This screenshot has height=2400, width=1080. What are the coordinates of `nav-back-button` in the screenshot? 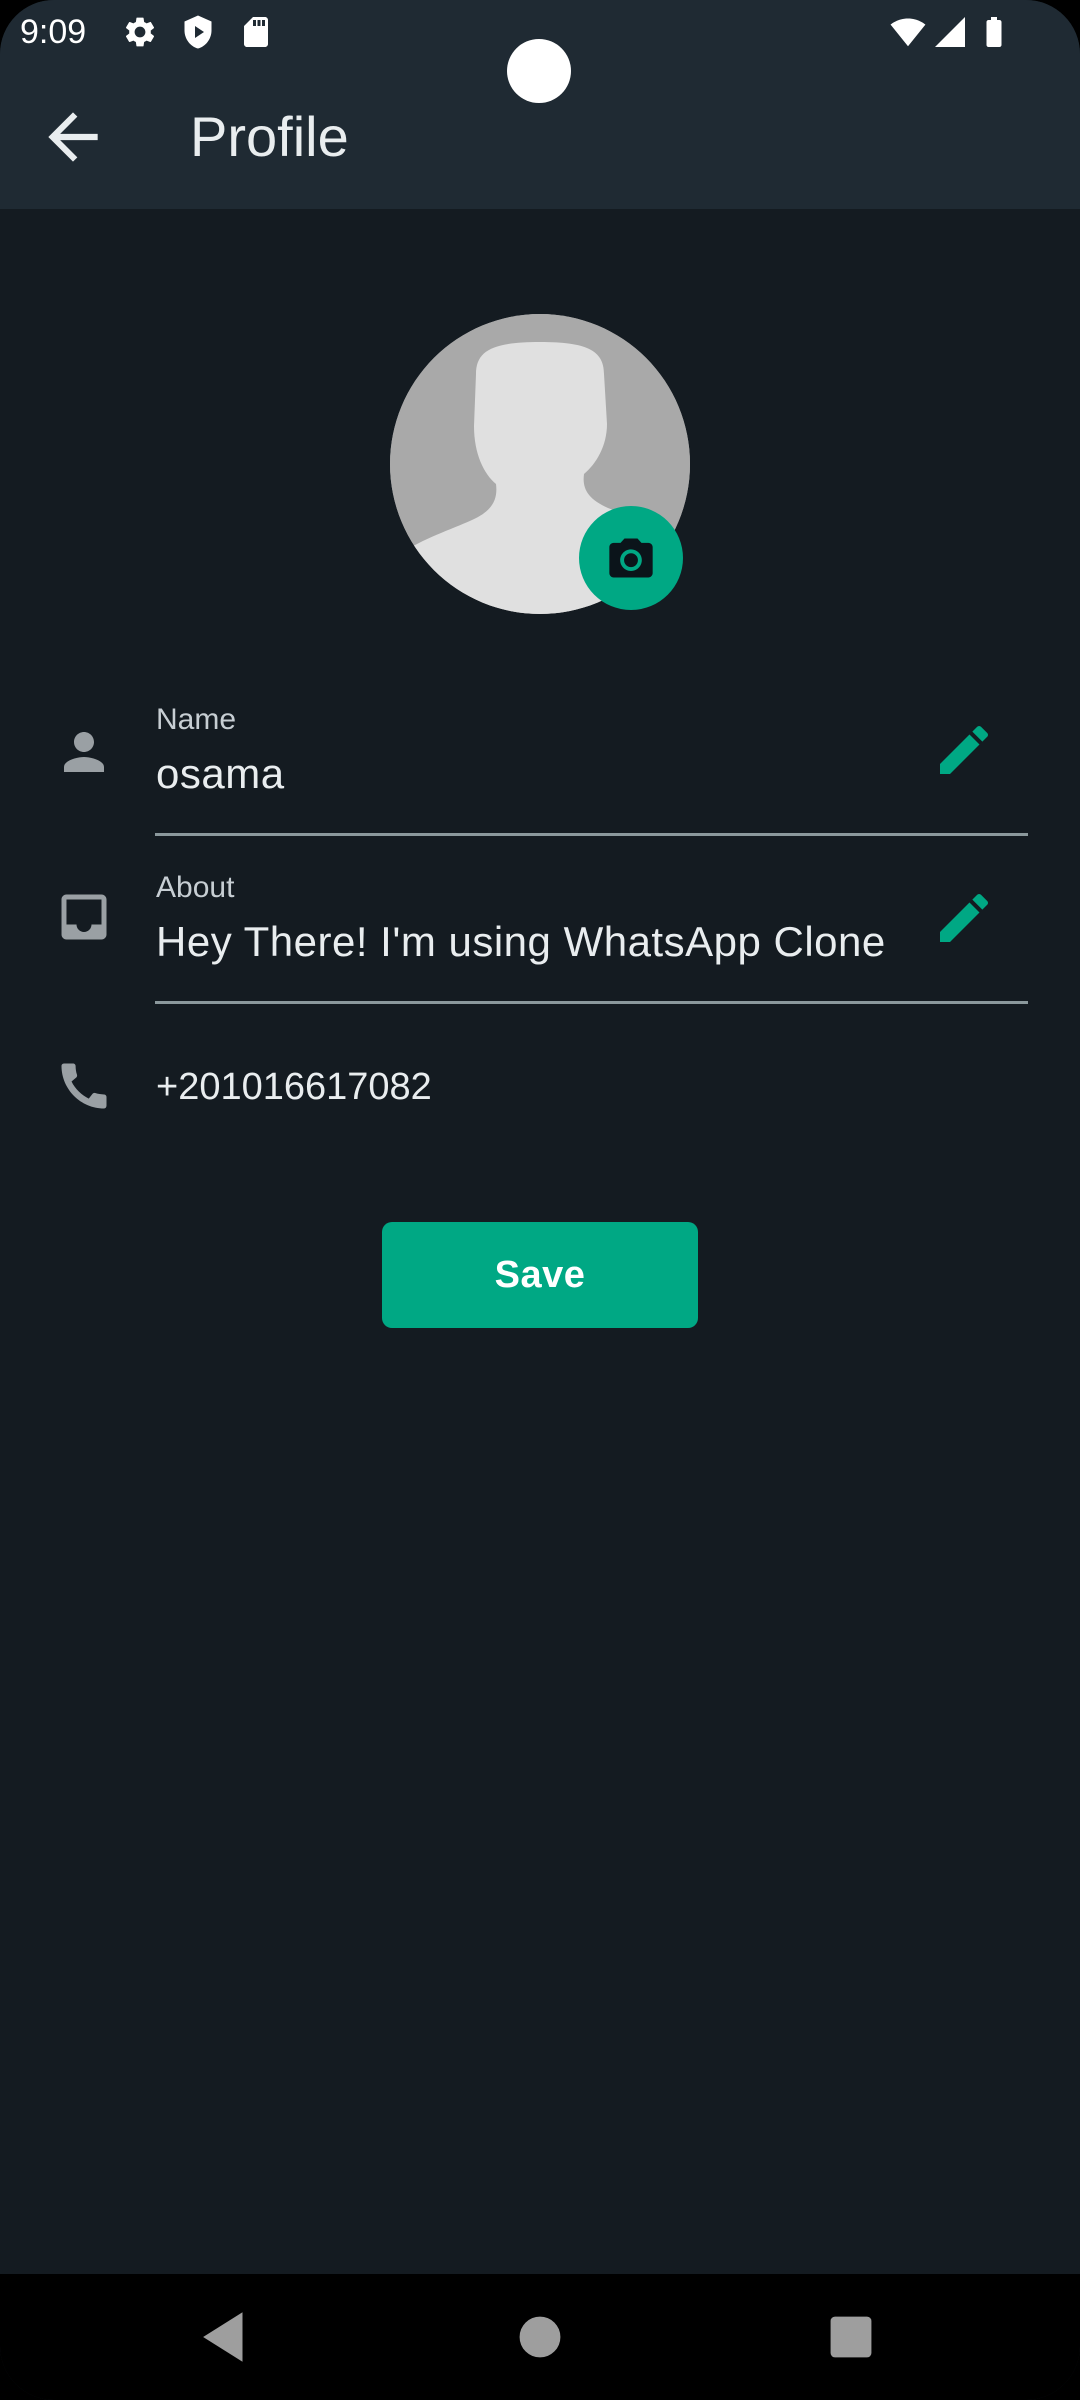 It's located at (225, 2337).